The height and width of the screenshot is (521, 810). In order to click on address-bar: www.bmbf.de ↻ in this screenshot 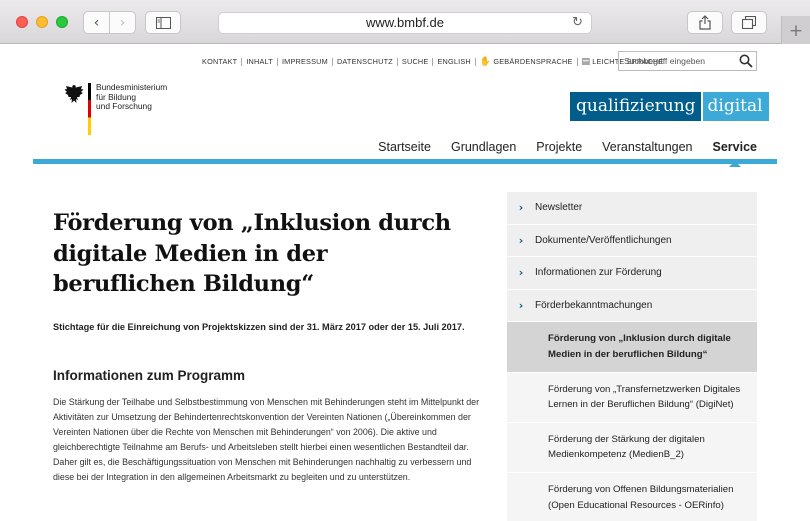, I will do `click(405, 23)`.